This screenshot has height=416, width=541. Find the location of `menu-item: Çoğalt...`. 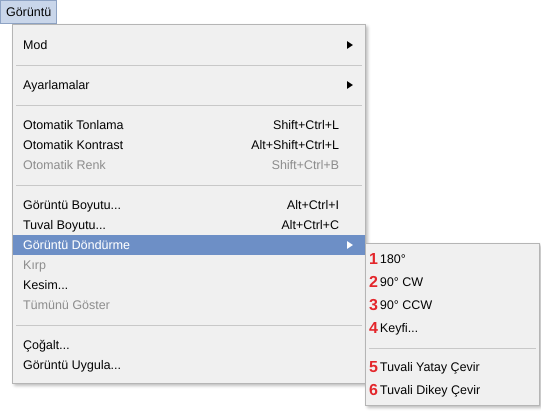

menu-item: Çoğalt... is located at coordinates (189, 345).